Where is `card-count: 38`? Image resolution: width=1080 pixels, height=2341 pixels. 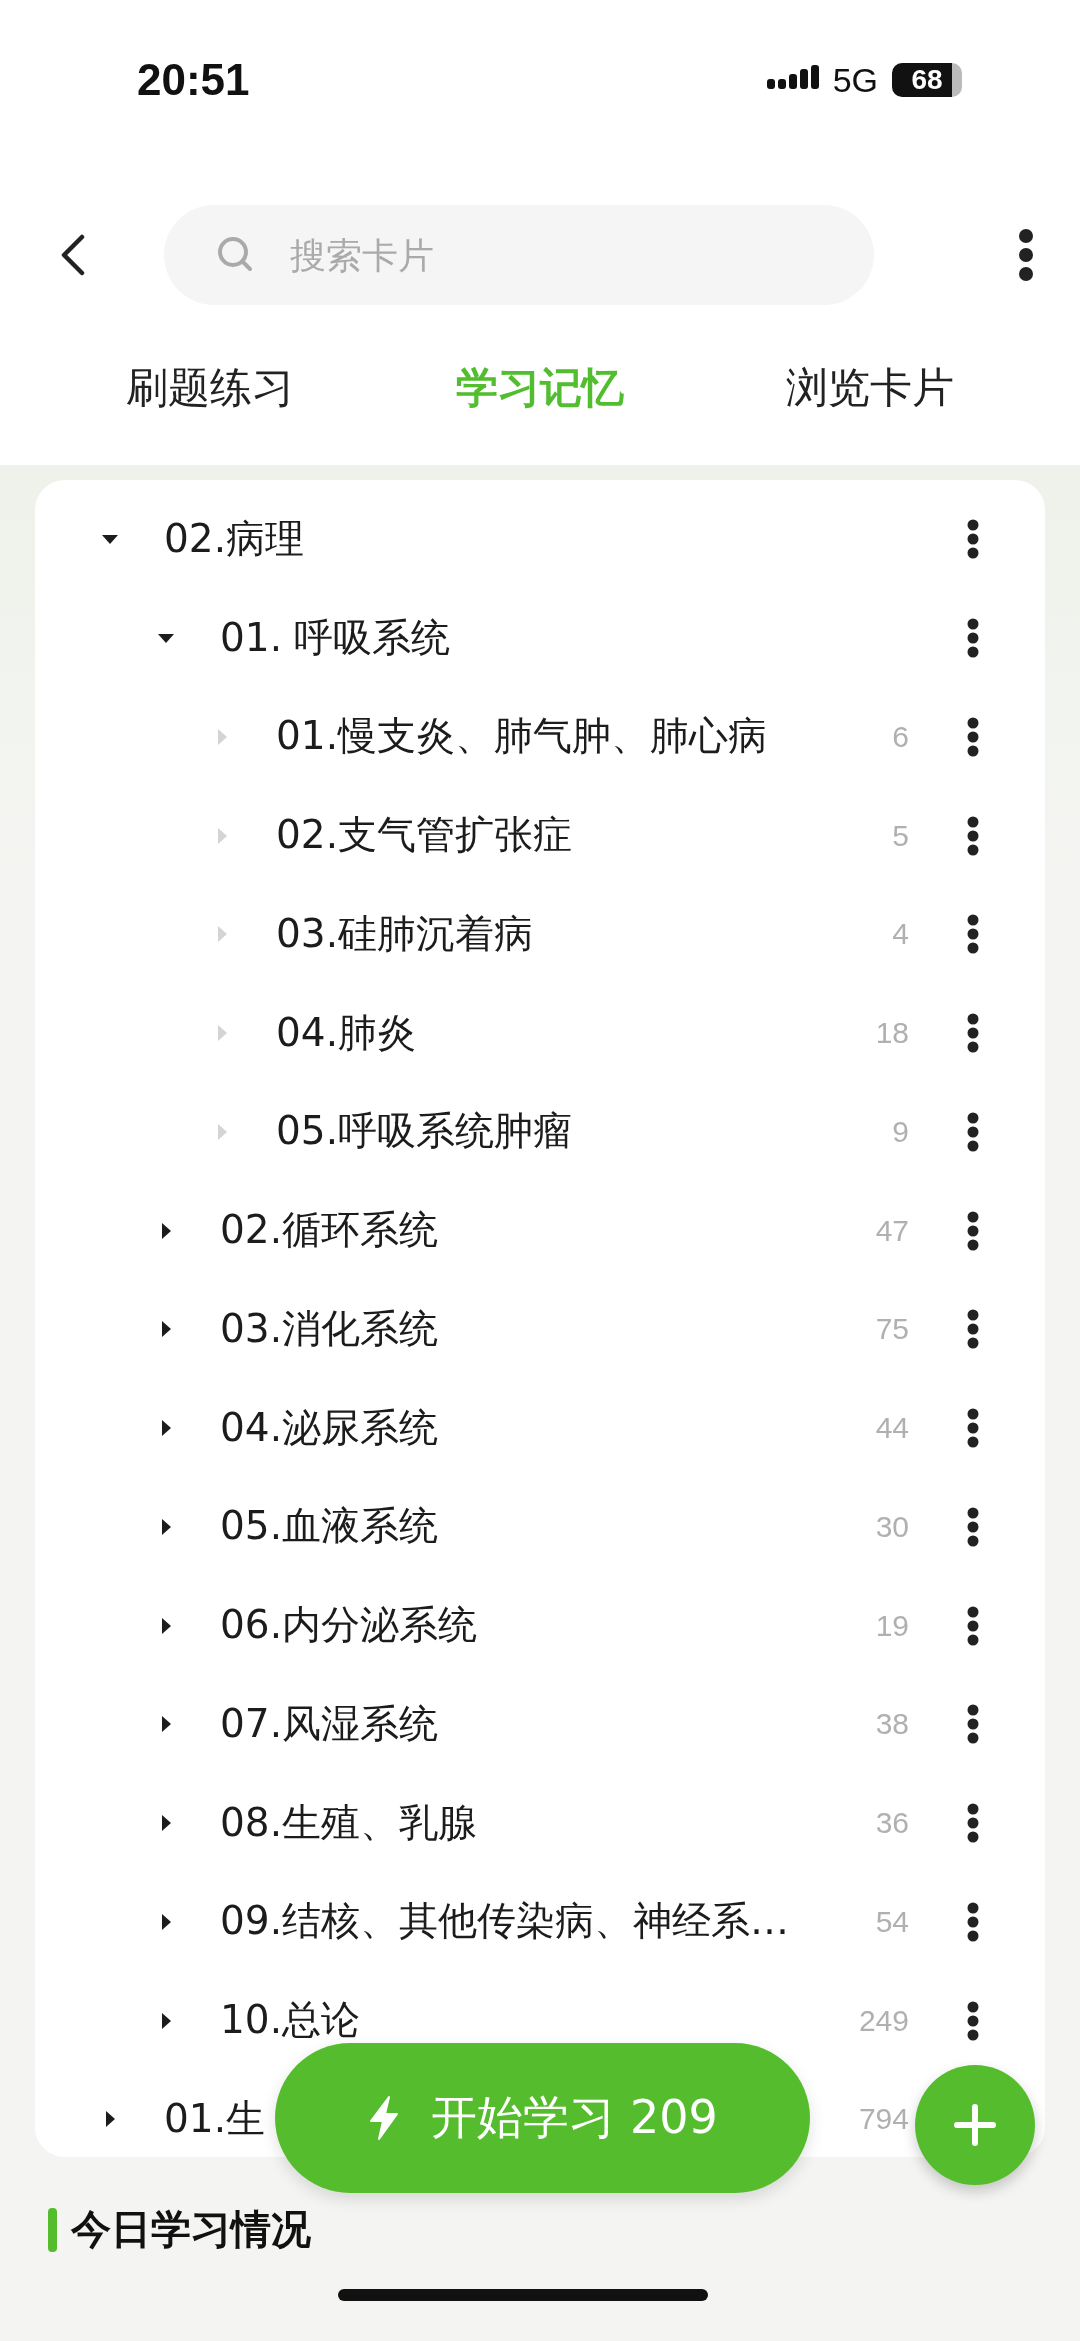
card-count: 38 is located at coordinates (892, 1724).